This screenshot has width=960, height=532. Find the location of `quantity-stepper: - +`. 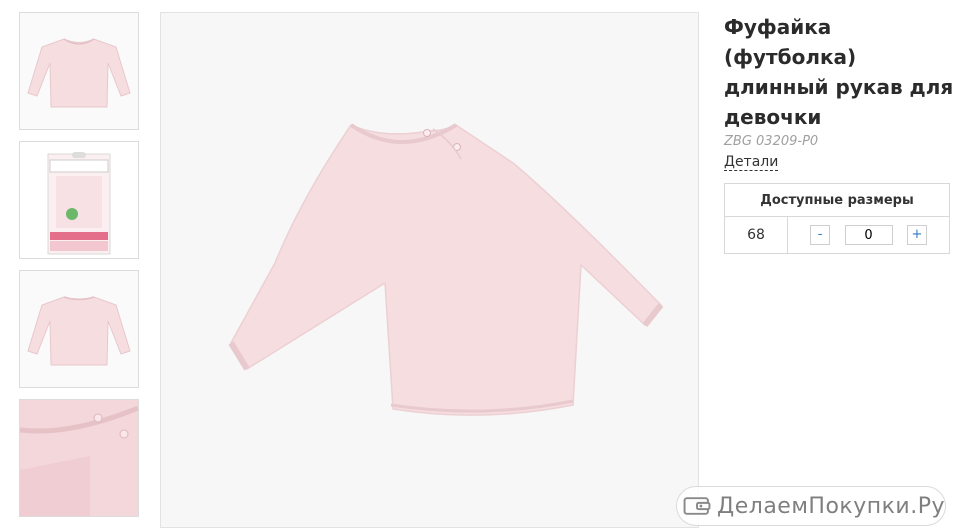

quantity-stepper: - + is located at coordinates (869, 235).